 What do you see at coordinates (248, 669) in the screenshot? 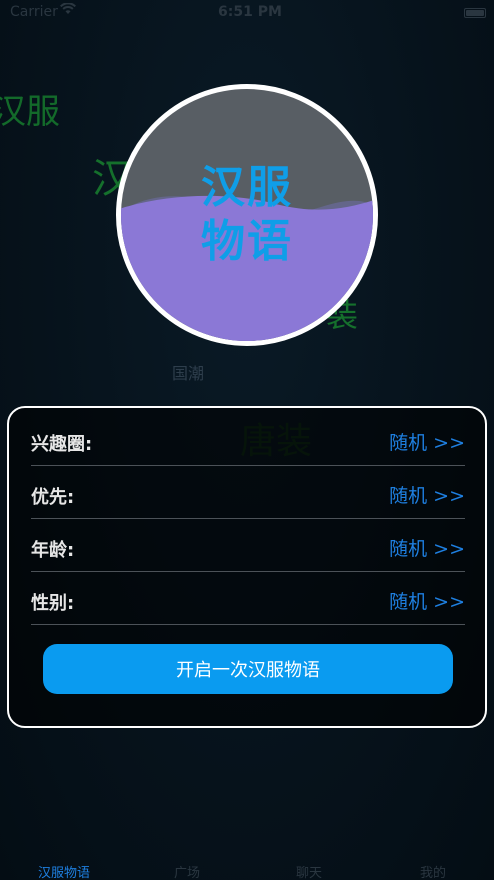
I see `start-story-button: 开启一次汉服物语` at bounding box center [248, 669].